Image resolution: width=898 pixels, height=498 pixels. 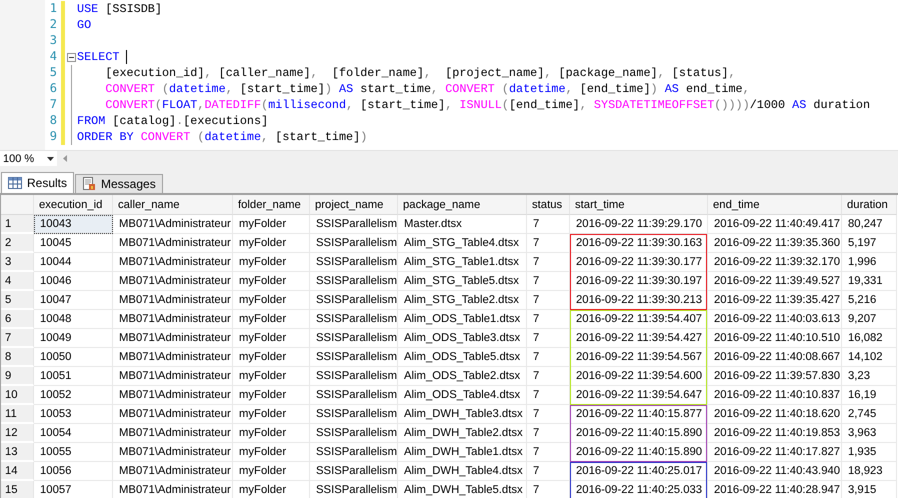 What do you see at coordinates (65, 158) in the screenshot?
I see `scroll-left-icon` at bounding box center [65, 158].